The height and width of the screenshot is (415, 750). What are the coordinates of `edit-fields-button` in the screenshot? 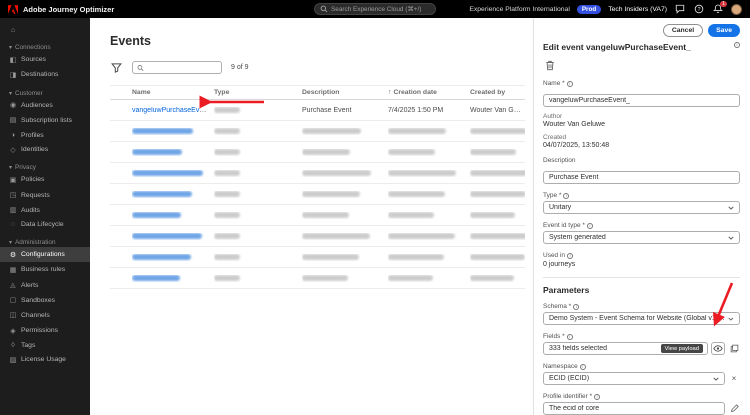 It's located at (734, 348).